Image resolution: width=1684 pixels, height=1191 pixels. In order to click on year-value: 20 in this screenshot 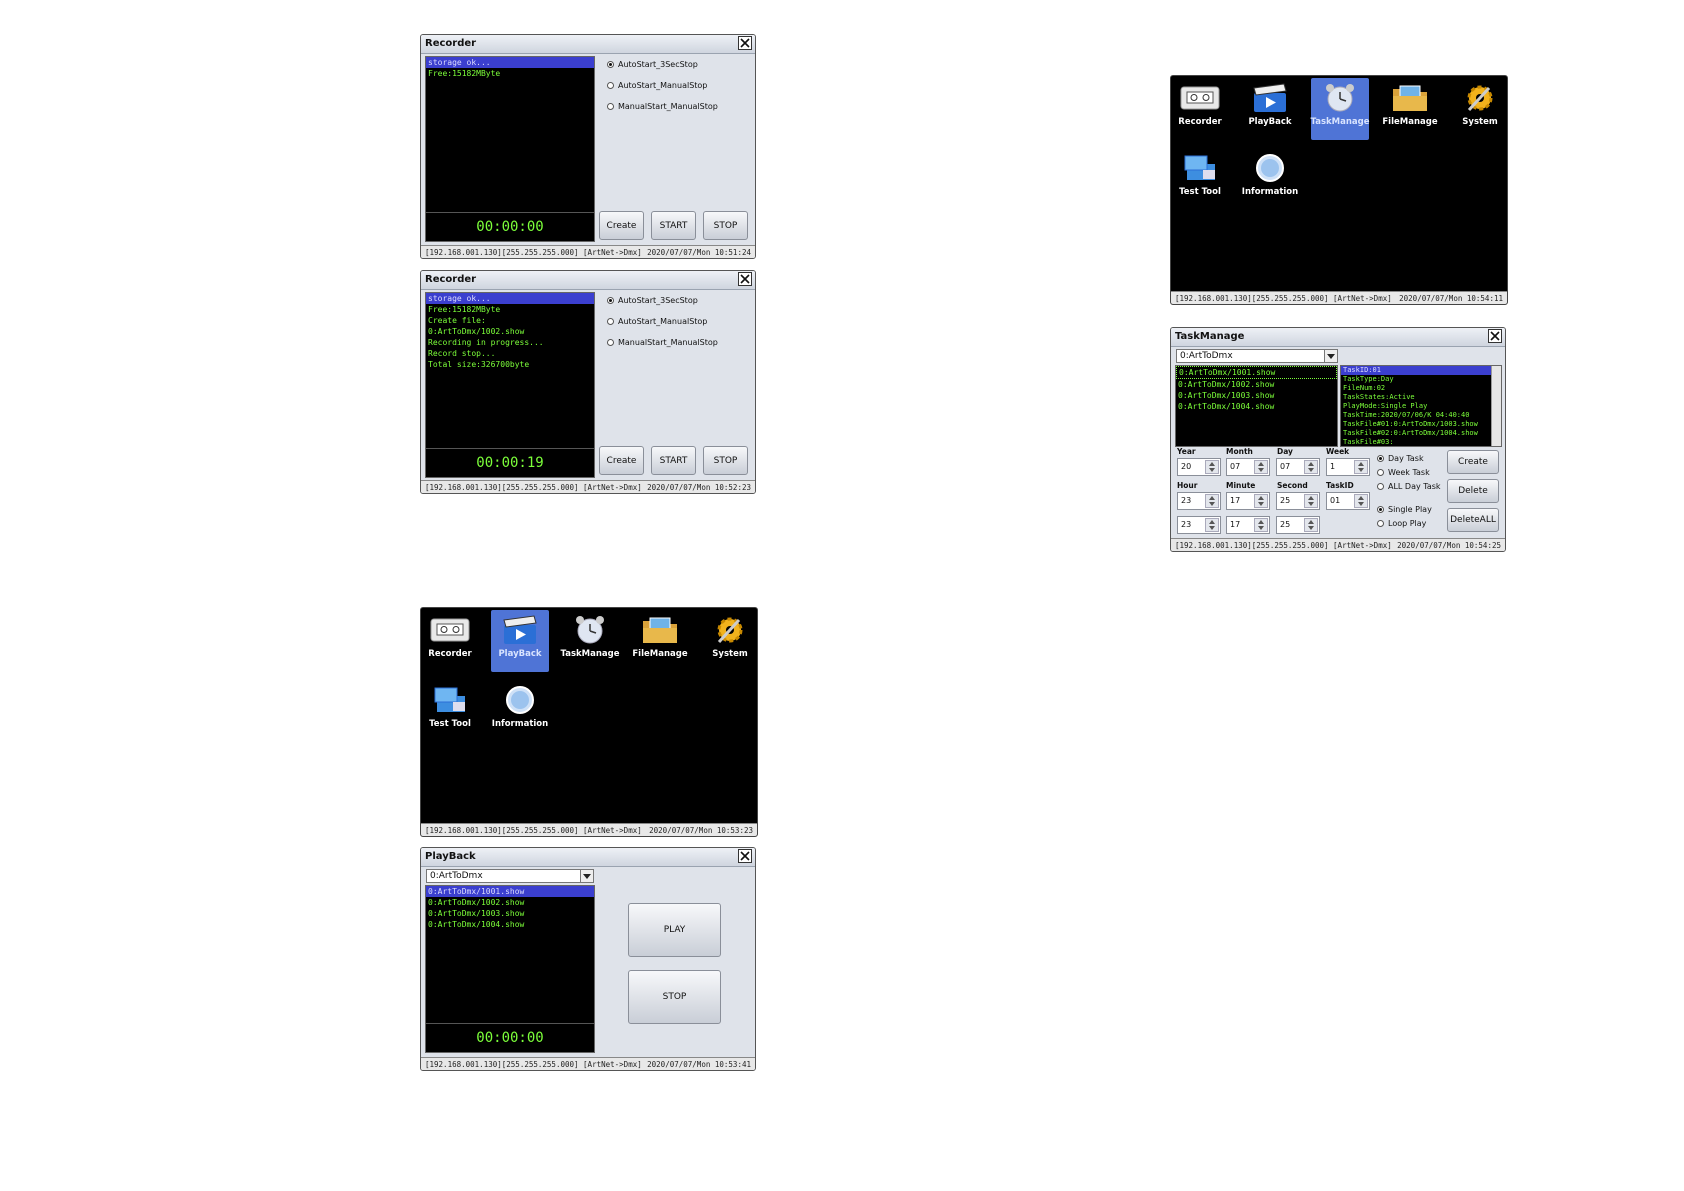, I will do `click(1186, 466)`.